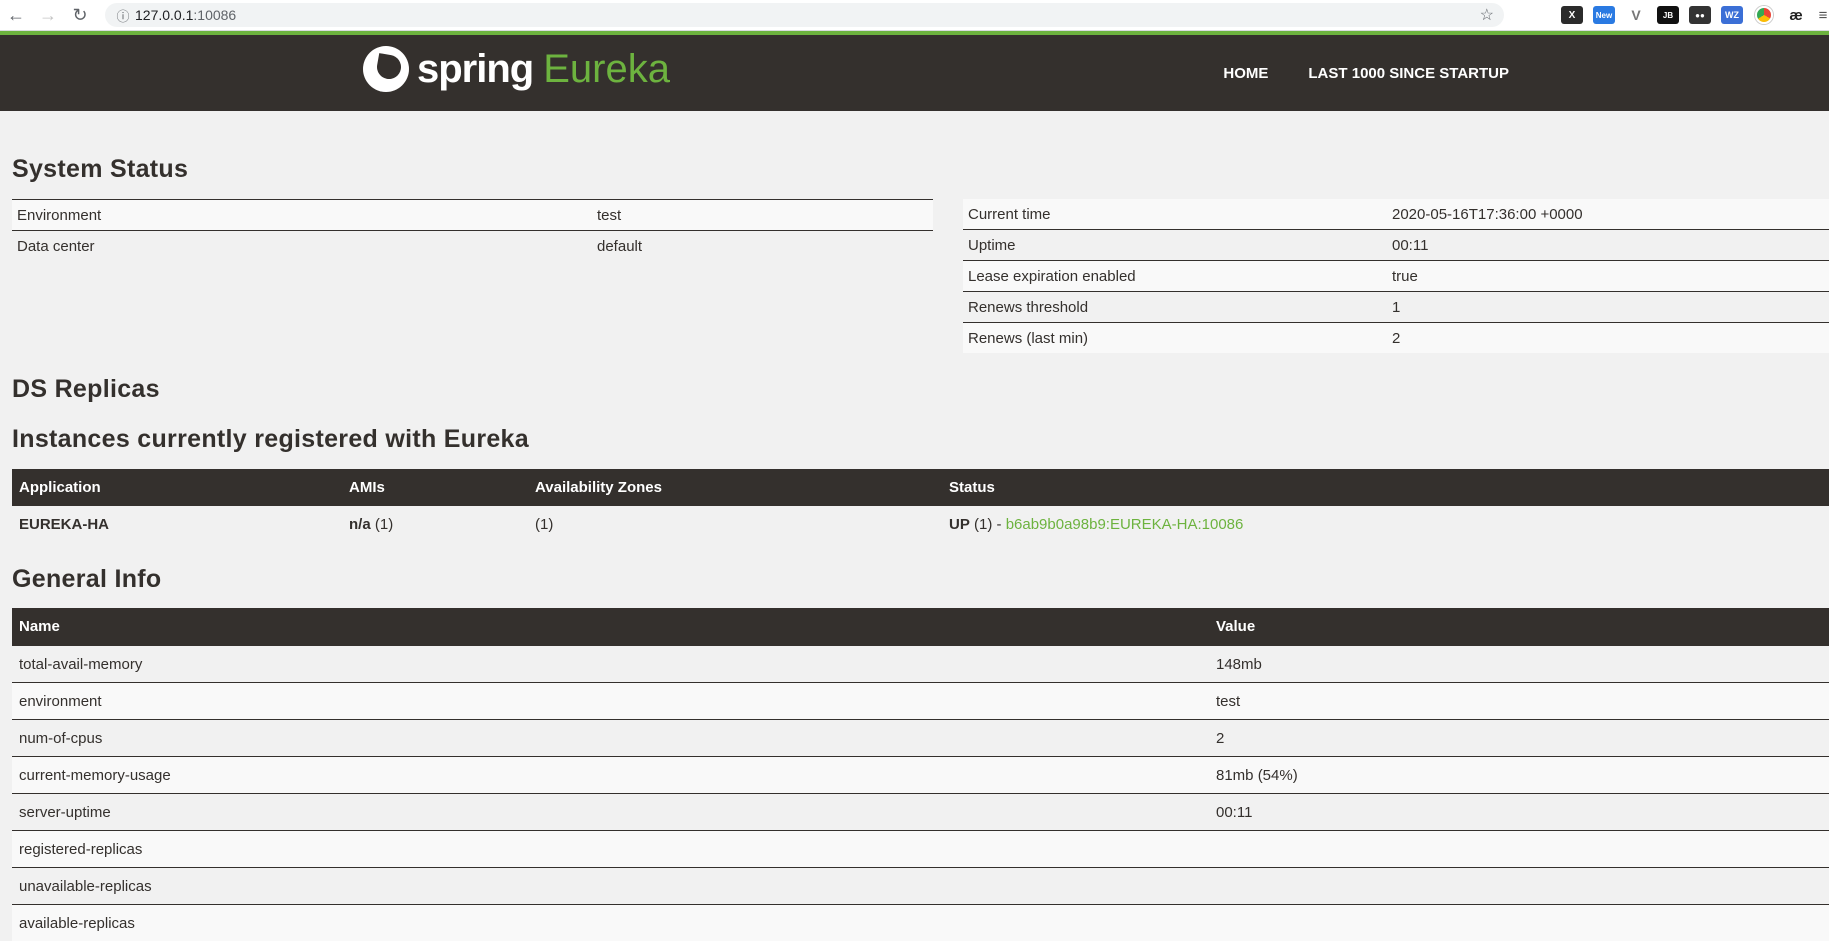  Describe the element at coordinates (610, 923) in the screenshot. I see `info-name: available-replicas` at that location.